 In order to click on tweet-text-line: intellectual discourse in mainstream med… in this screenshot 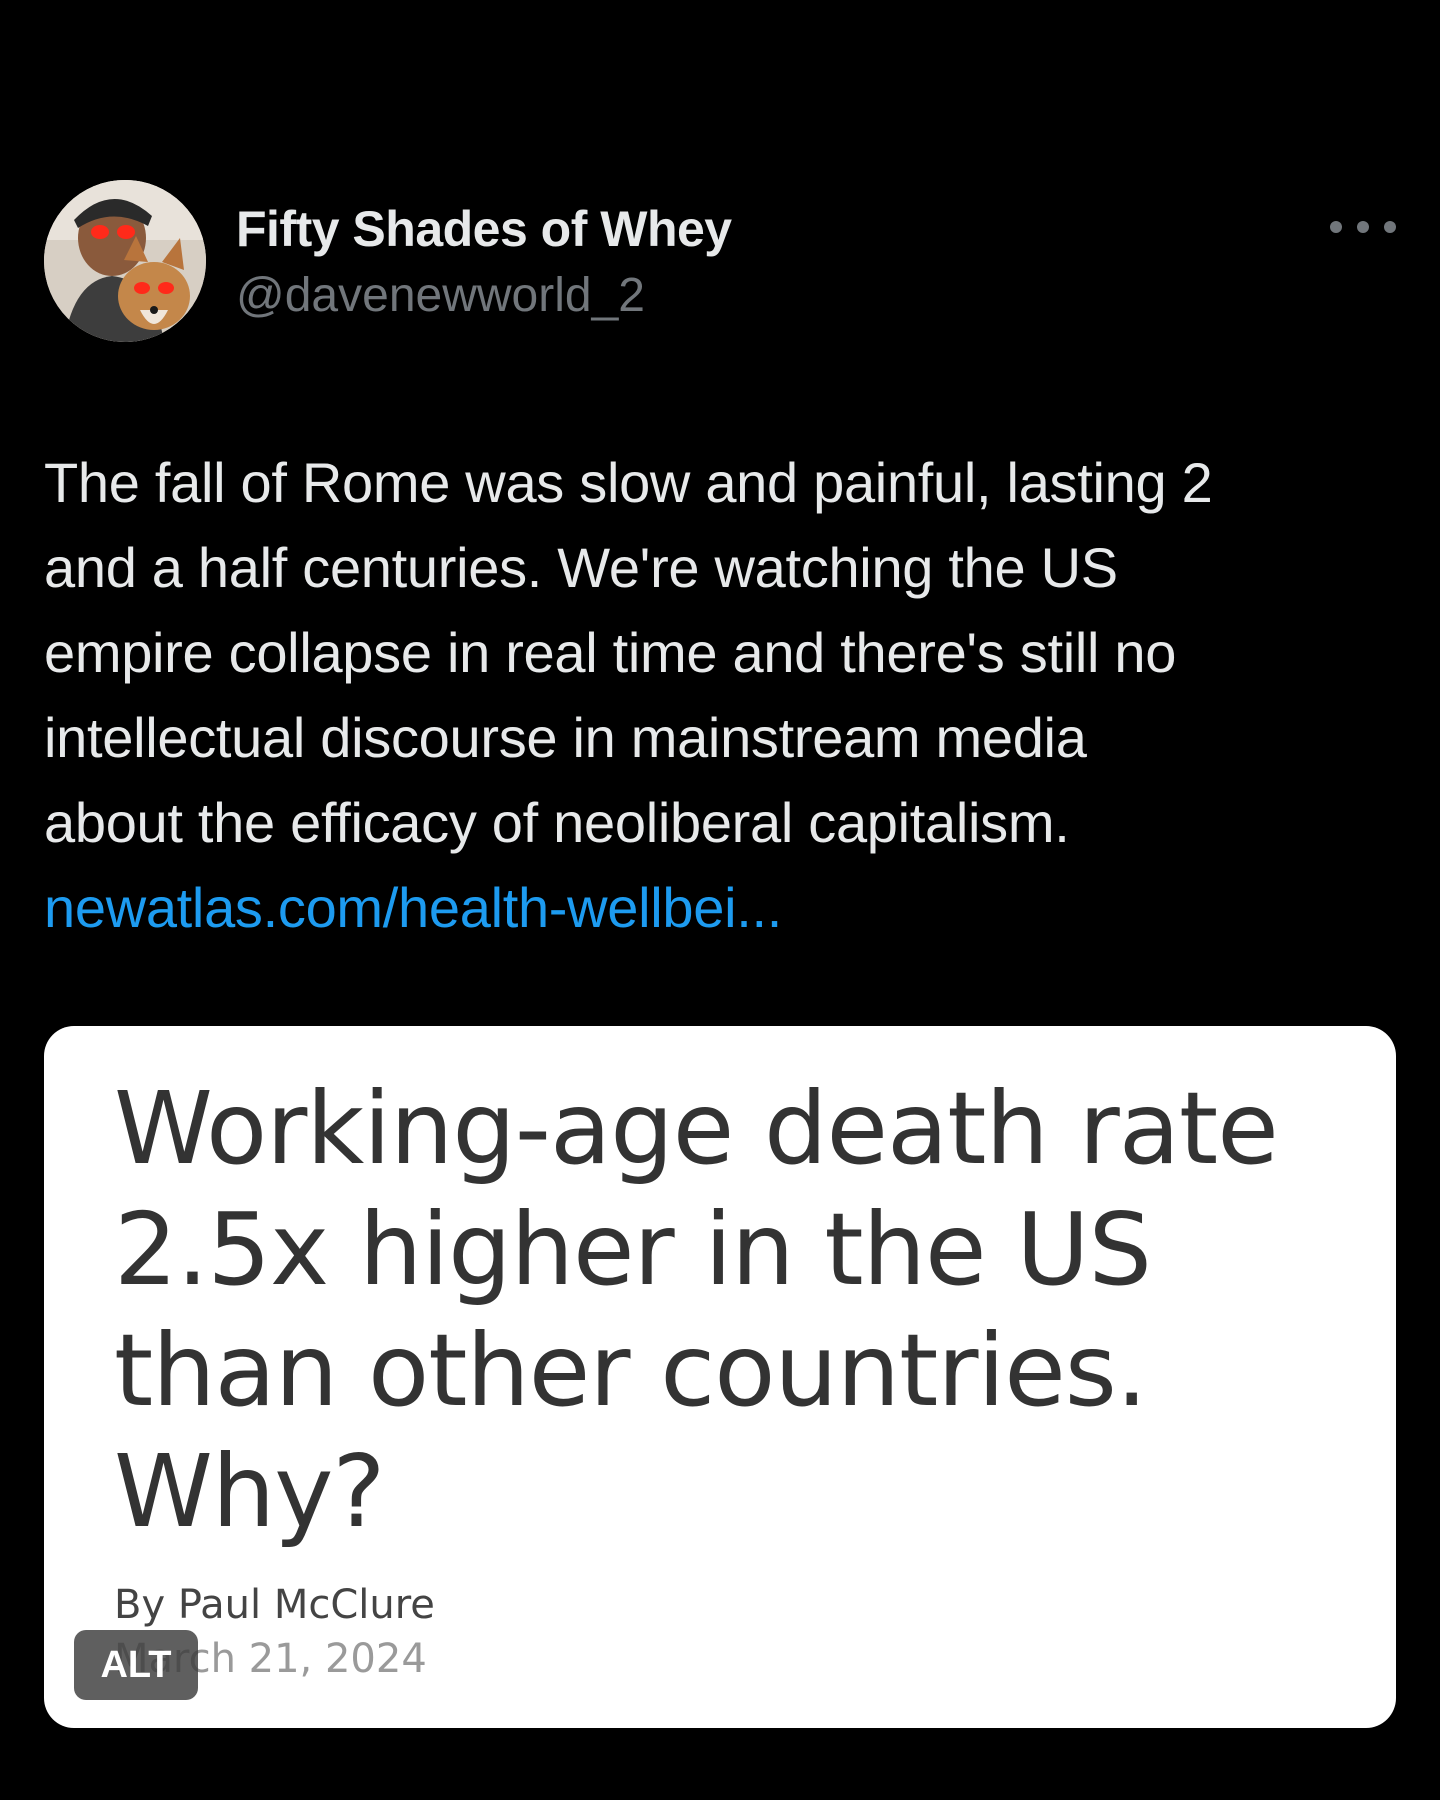, I will do `click(565, 737)`.